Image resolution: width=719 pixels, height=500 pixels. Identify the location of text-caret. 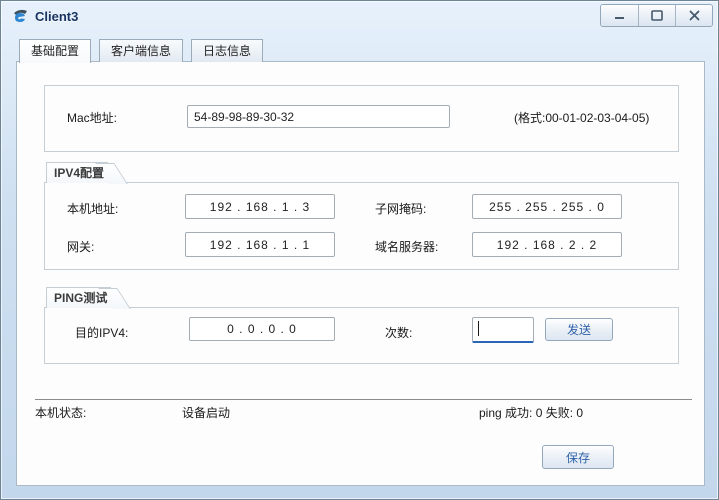
(478, 328).